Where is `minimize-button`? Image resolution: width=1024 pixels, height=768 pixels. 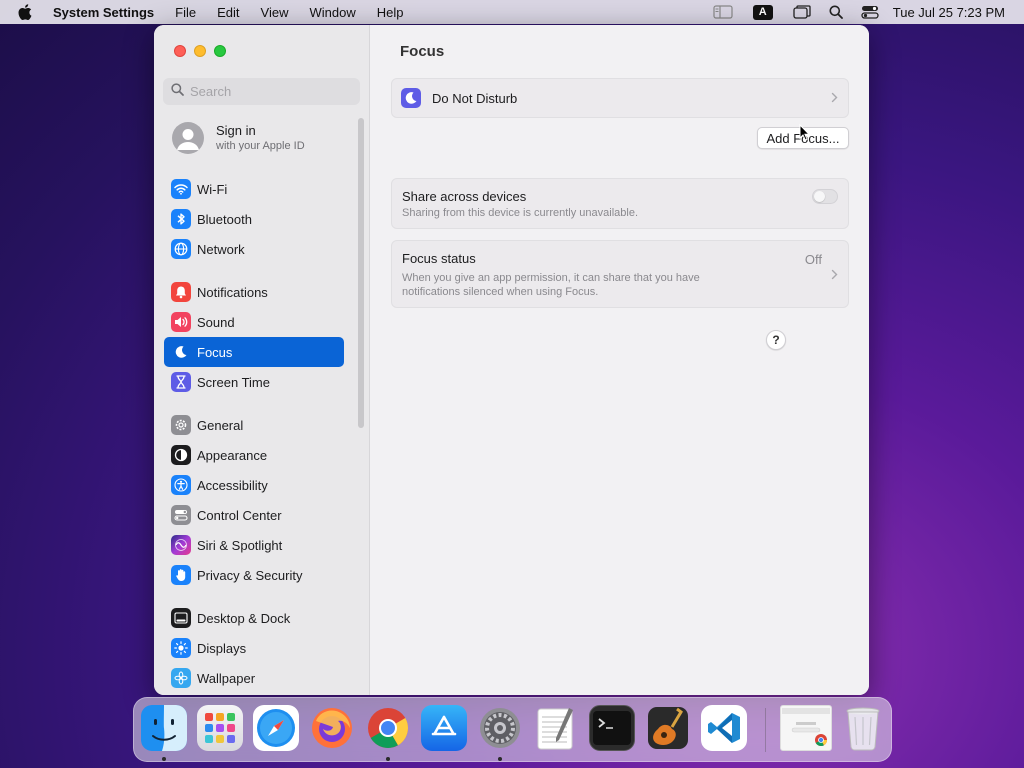 minimize-button is located at coordinates (200, 51).